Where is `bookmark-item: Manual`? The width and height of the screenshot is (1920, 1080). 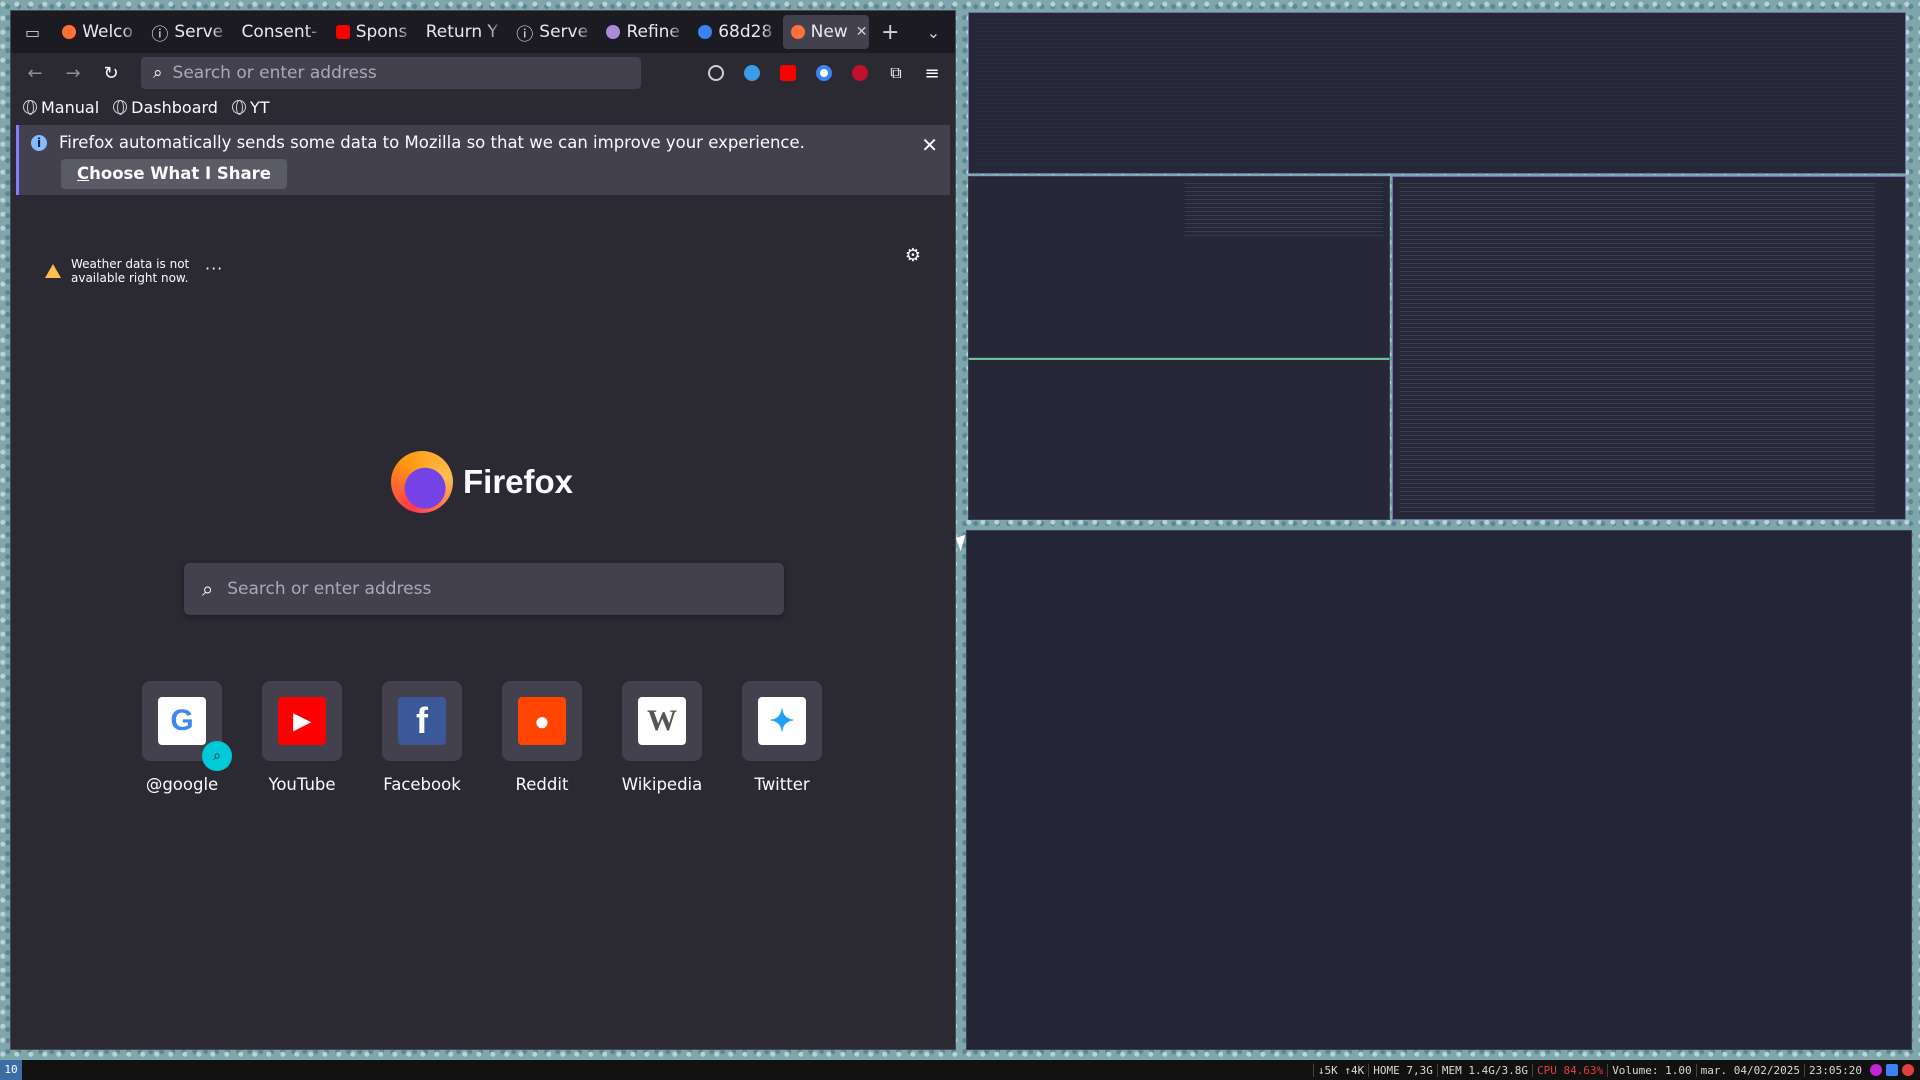 bookmark-item: Manual is located at coordinates (61, 107).